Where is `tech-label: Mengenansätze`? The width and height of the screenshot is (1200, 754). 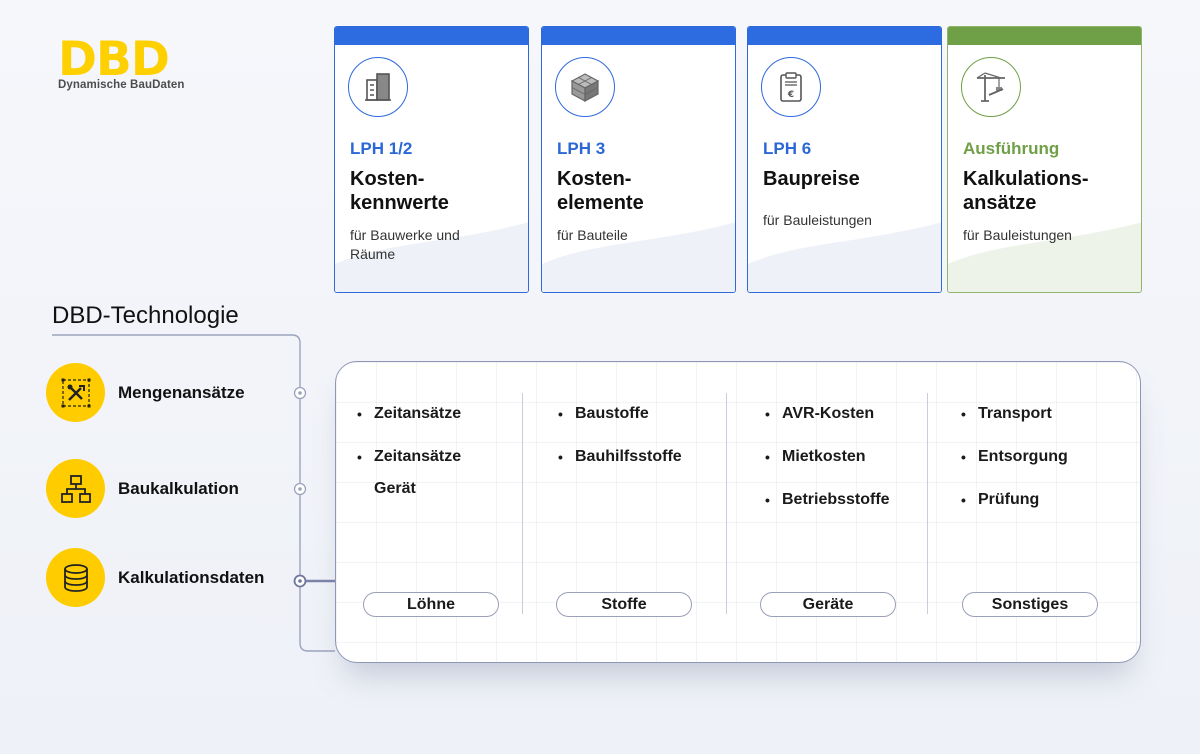 tech-label: Mengenansätze is located at coordinates (181, 392).